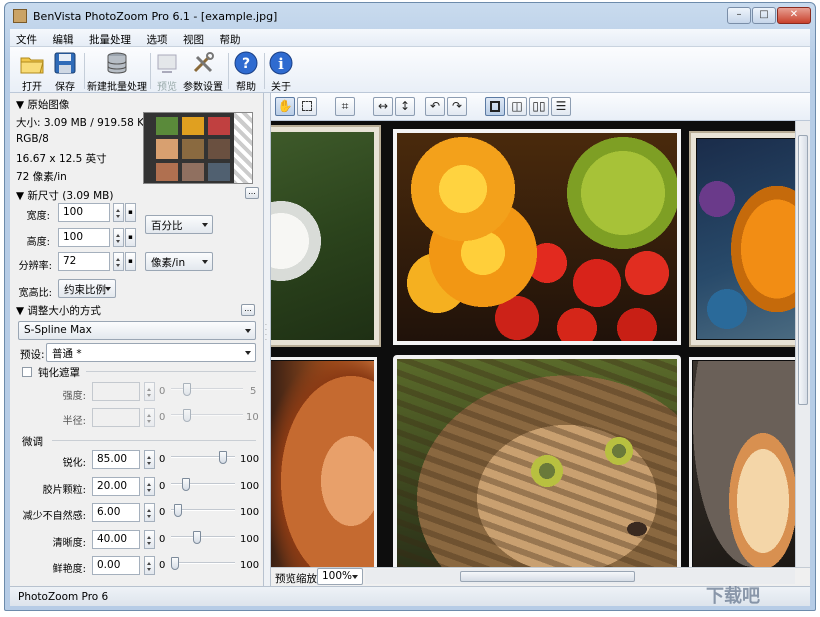 The width and height of the screenshot is (820, 617). What do you see at coordinates (230, 38) in the screenshot?
I see `menu-help: 帮助` at bounding box center [230, 38].